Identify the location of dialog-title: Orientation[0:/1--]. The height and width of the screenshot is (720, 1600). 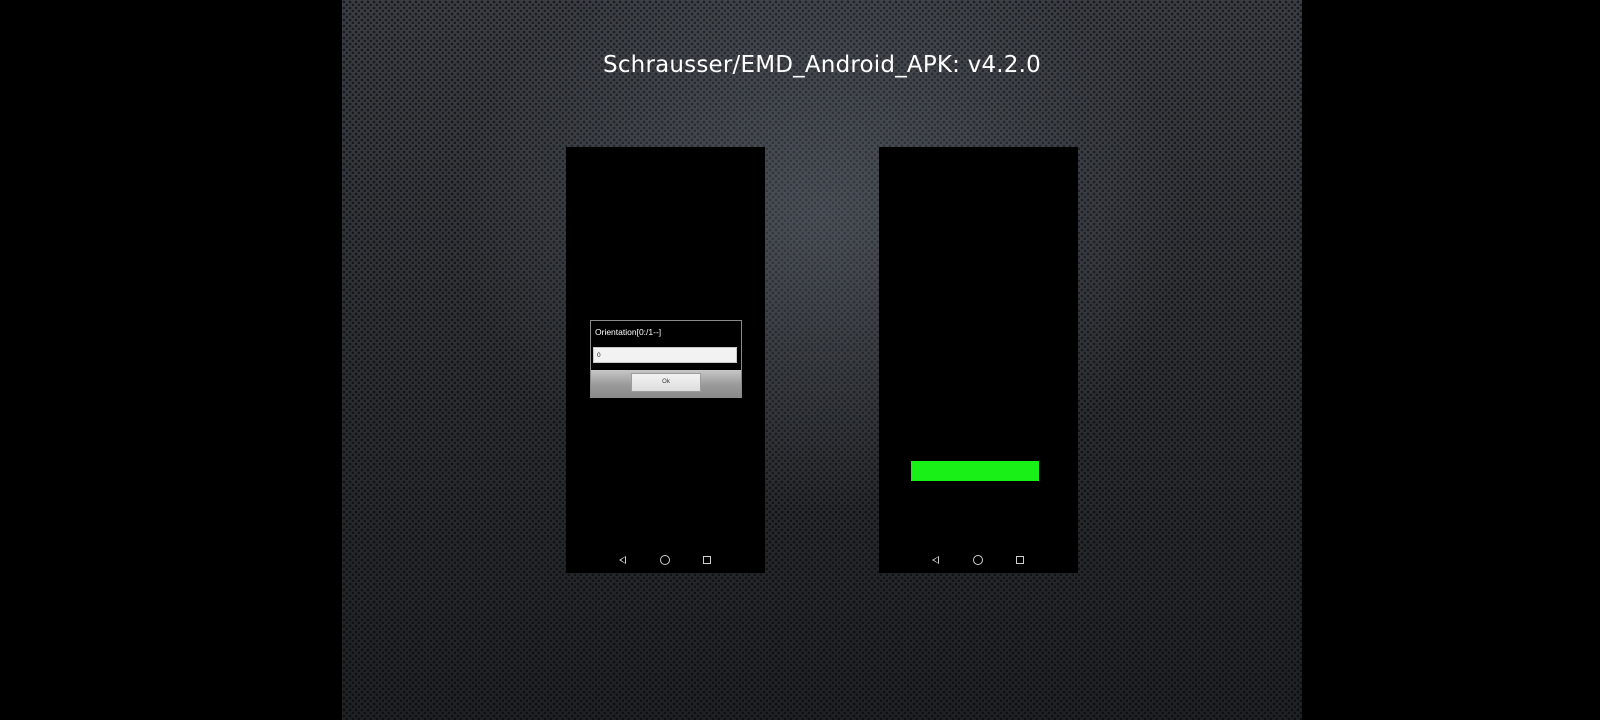
(628, 332).